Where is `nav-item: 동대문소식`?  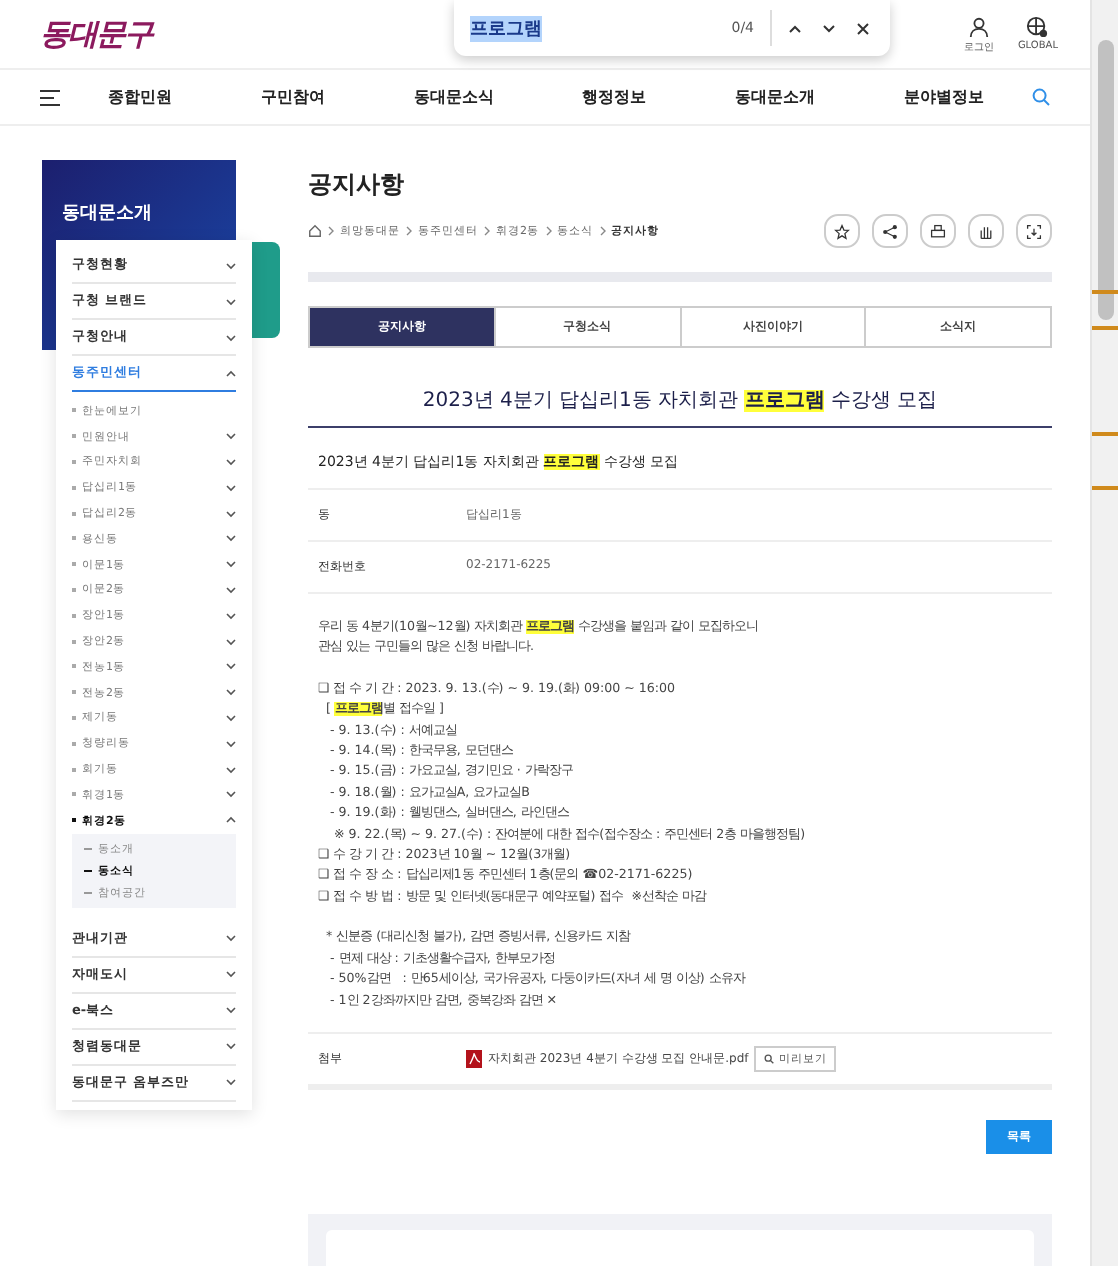 nav-item: 동대문소식 is located at coordinates (453, 97).